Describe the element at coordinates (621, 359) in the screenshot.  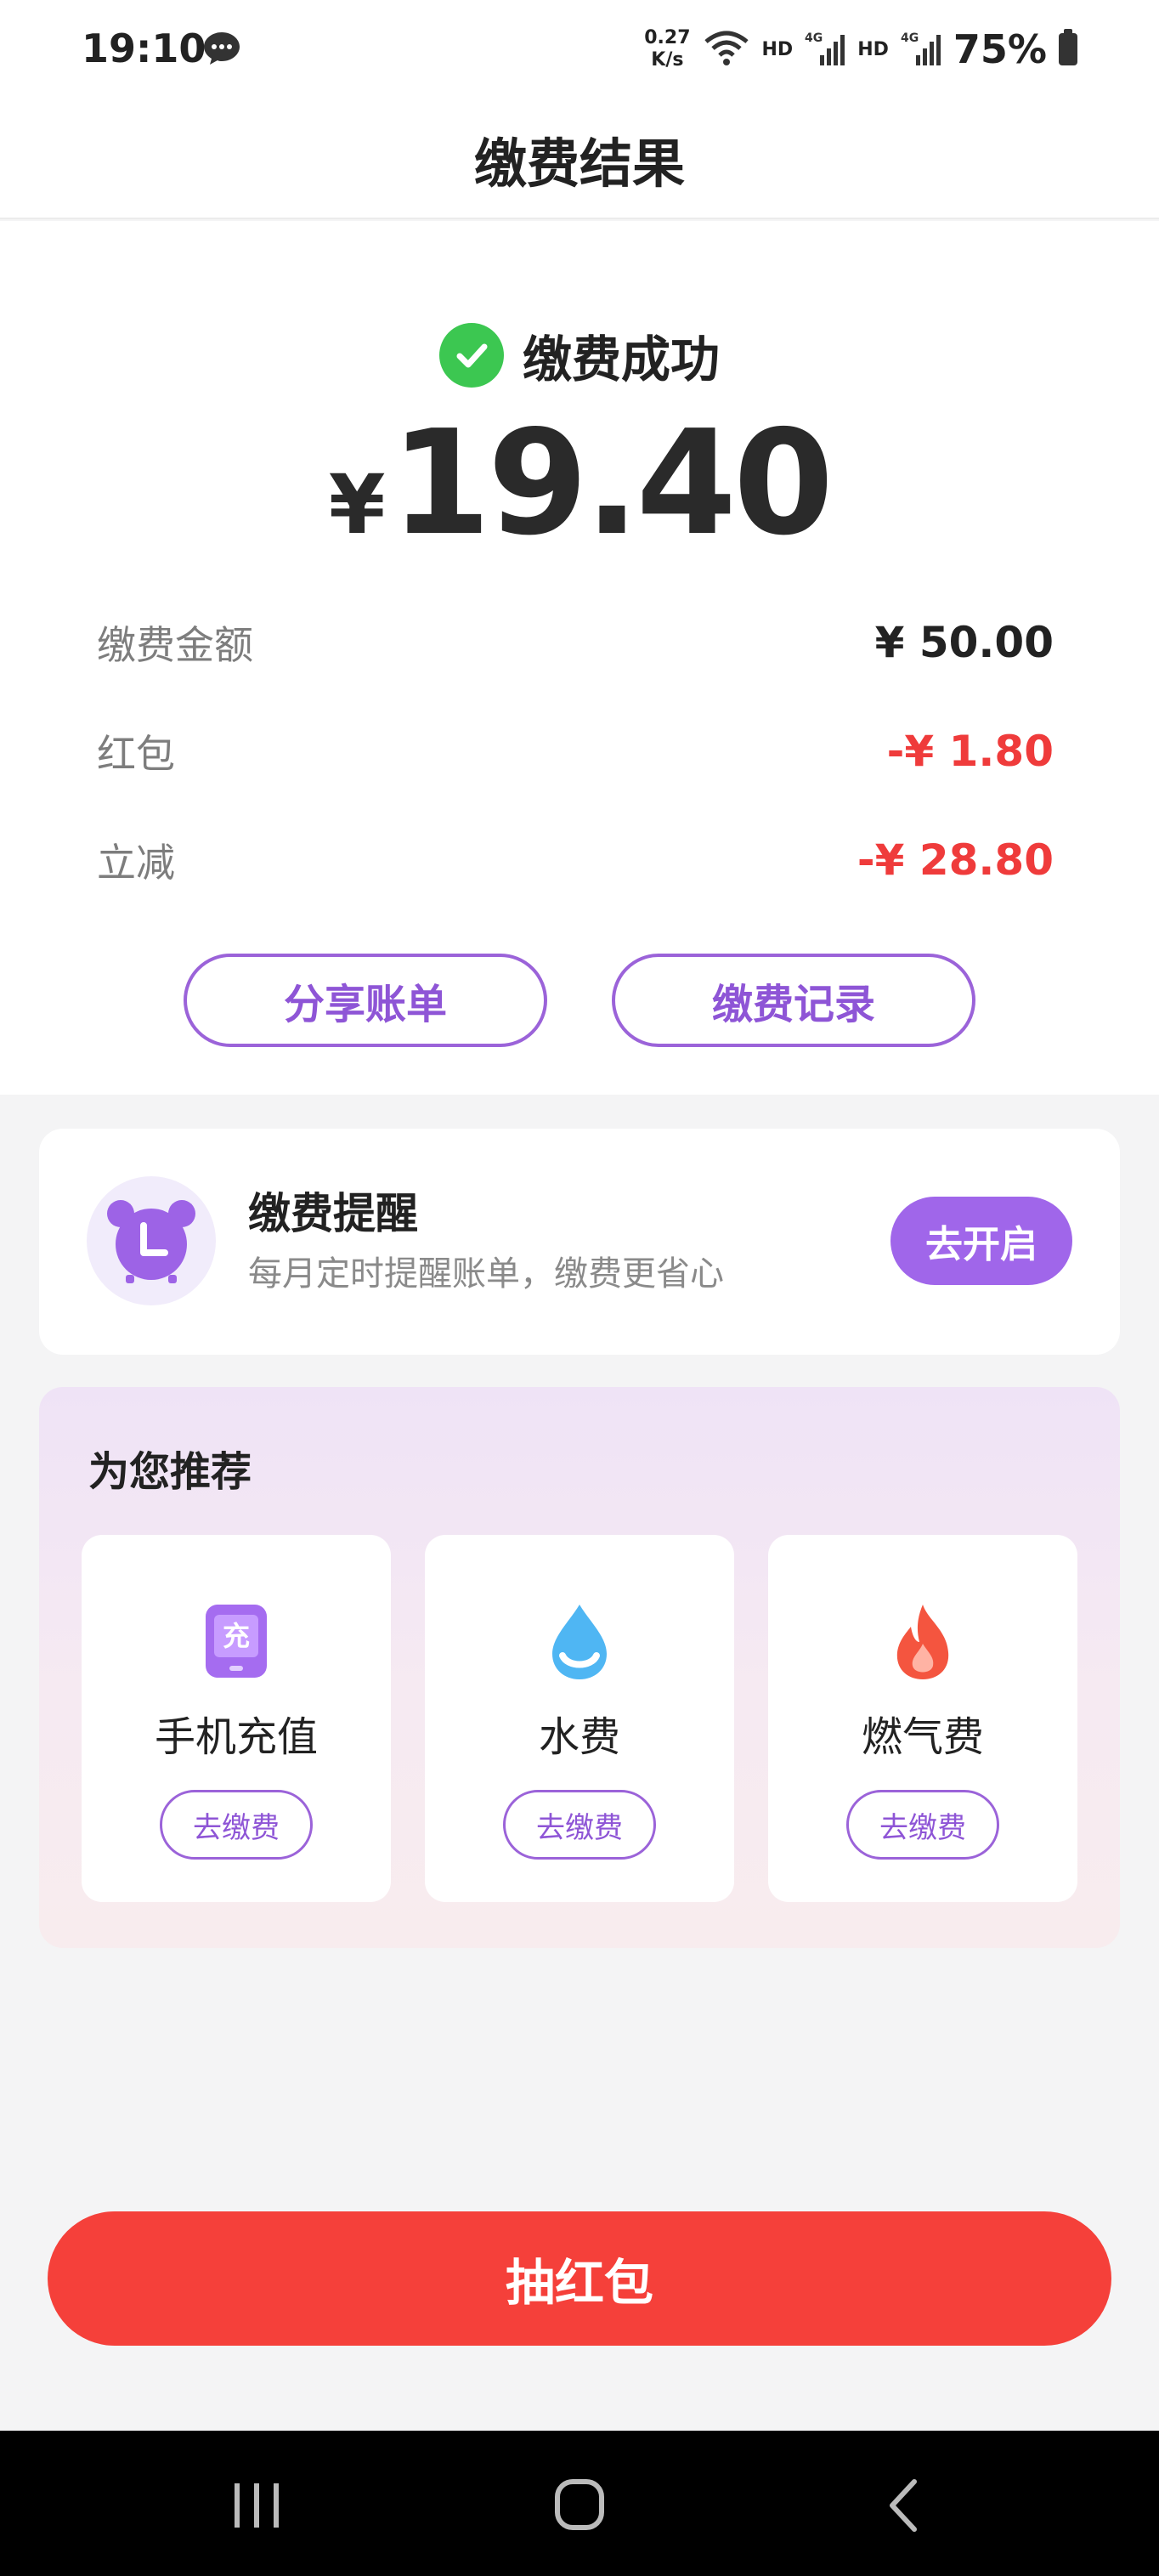
I see `success-text: 缴费成功` at that location.